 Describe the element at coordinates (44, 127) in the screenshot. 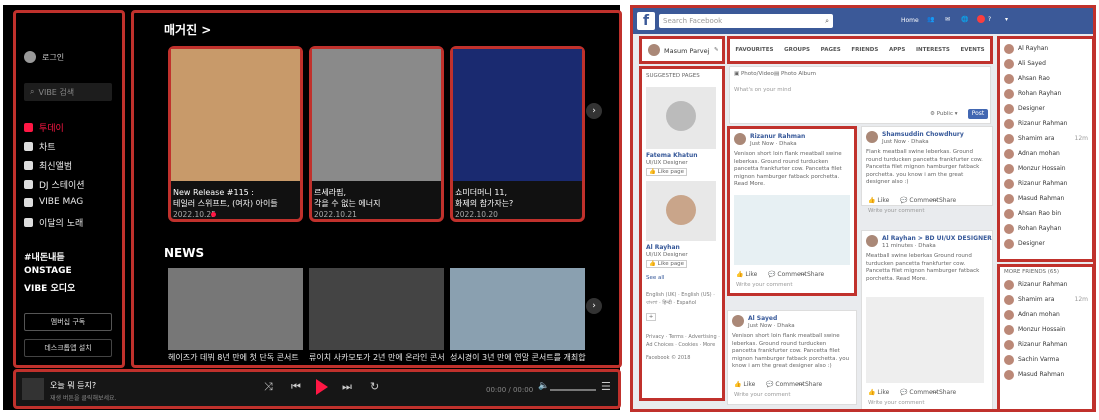

I see `nav-item-0: 투데이` at that location.